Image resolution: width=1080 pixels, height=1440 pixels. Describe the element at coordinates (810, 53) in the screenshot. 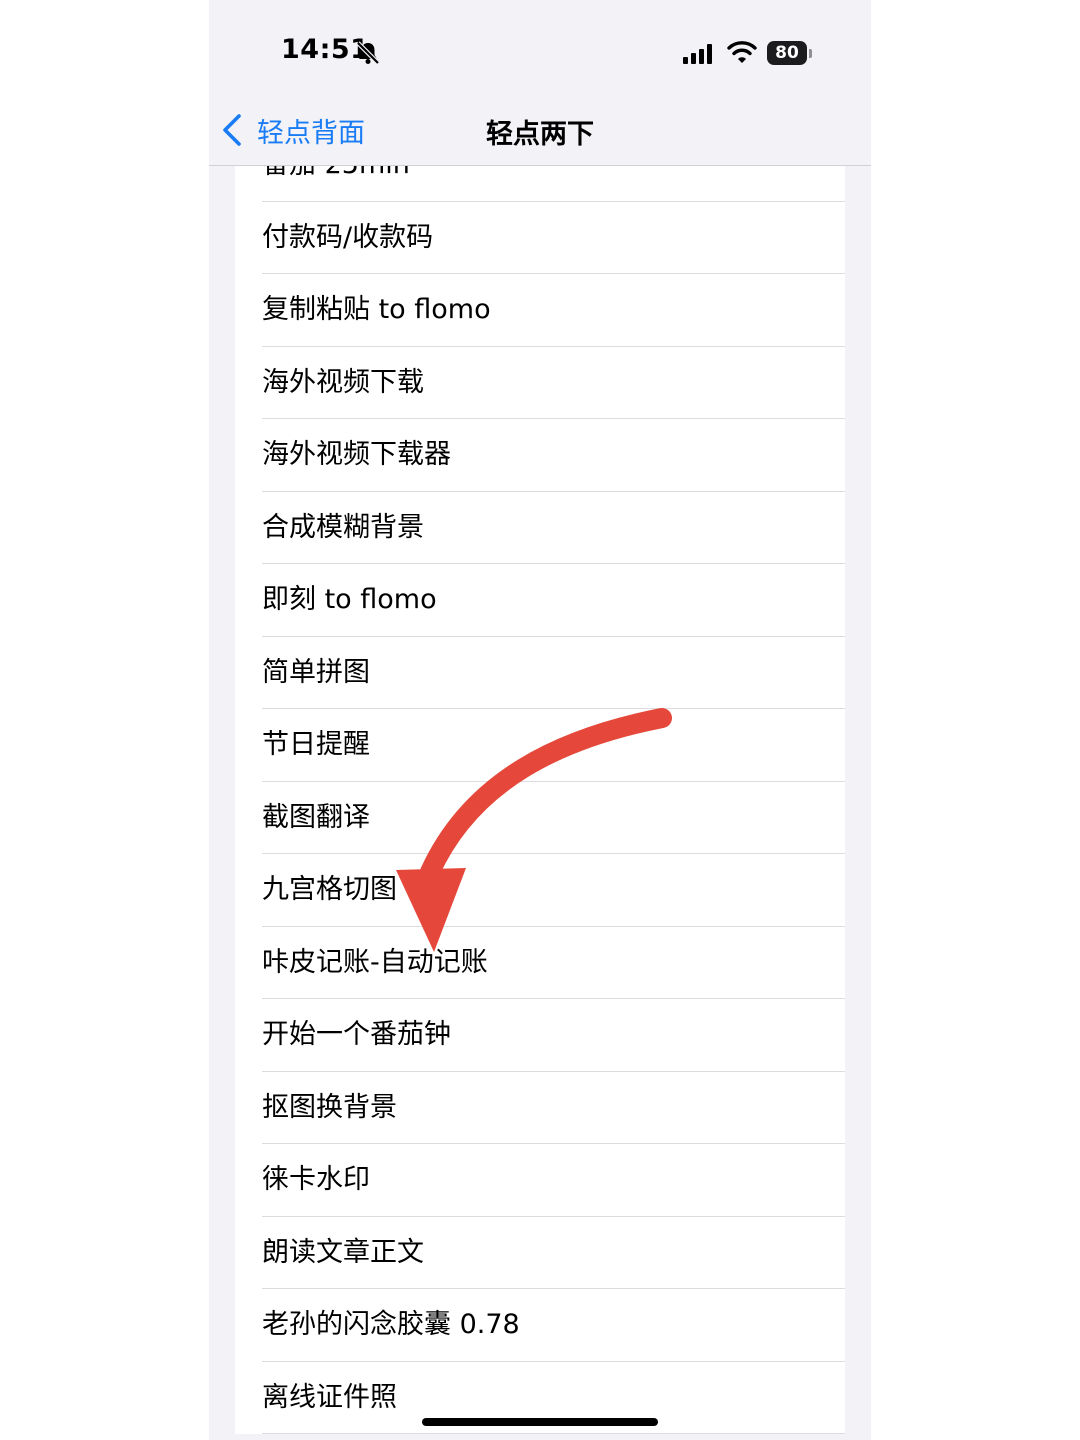

I see `battery-tip` at that location.